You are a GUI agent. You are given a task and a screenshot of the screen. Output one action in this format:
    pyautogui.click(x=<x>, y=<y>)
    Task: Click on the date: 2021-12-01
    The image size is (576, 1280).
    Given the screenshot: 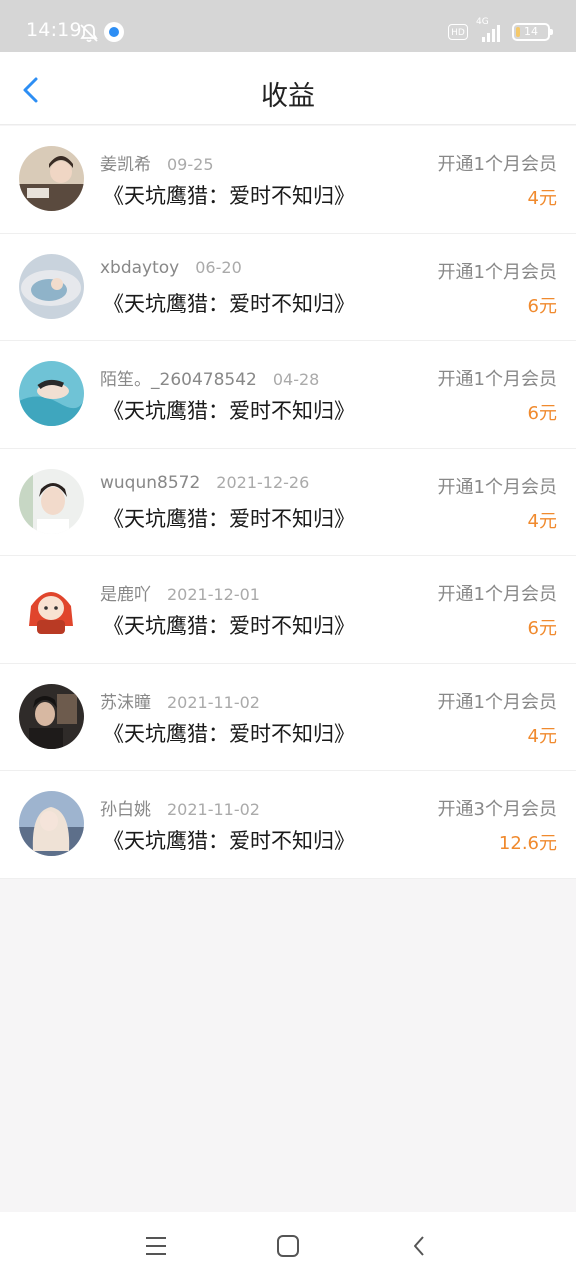 What is the action you would take?
    pyautogui.click(x=213, y=594)
    